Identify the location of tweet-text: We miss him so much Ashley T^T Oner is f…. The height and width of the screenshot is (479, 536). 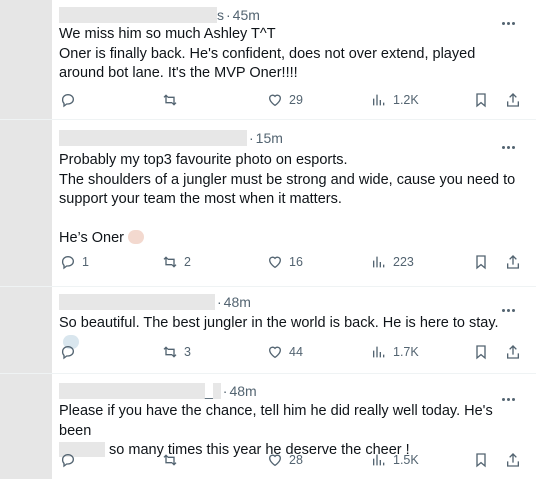
(287, 54).